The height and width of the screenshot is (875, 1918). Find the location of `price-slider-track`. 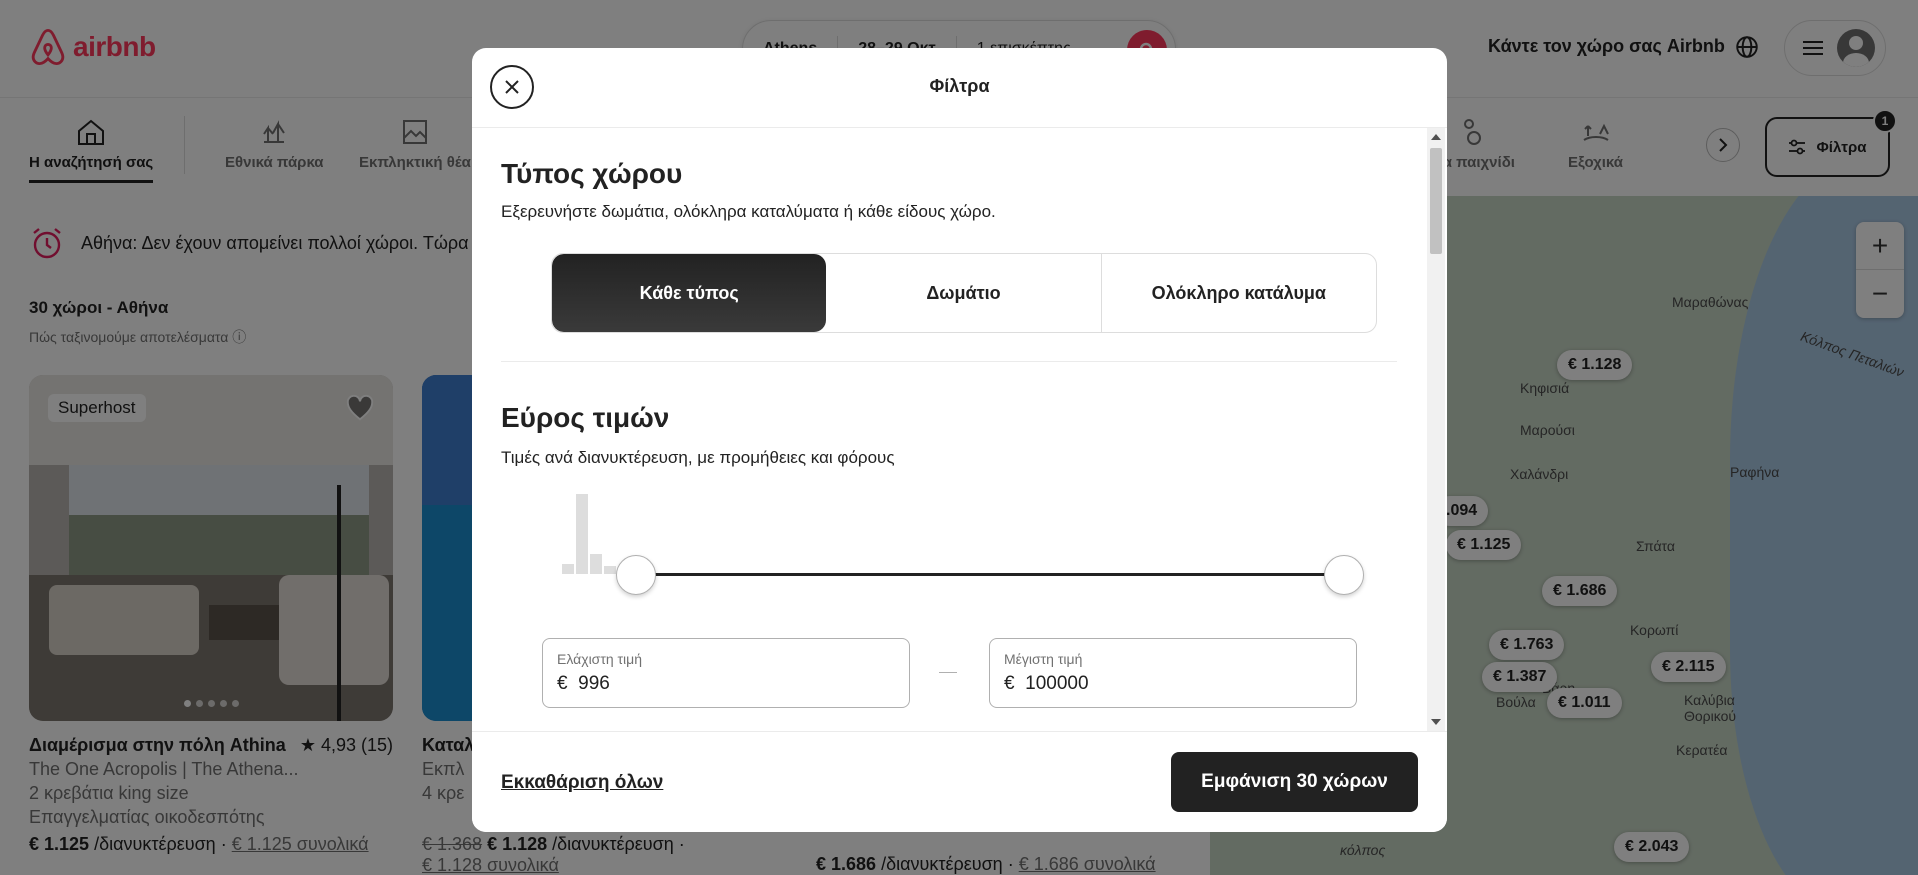

price-slider-track is located at coordinates (988, 574).